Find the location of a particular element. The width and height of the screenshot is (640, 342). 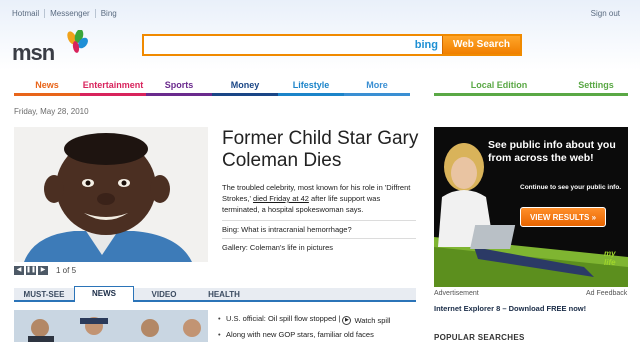

search-input is located at coordinates (273, 45).